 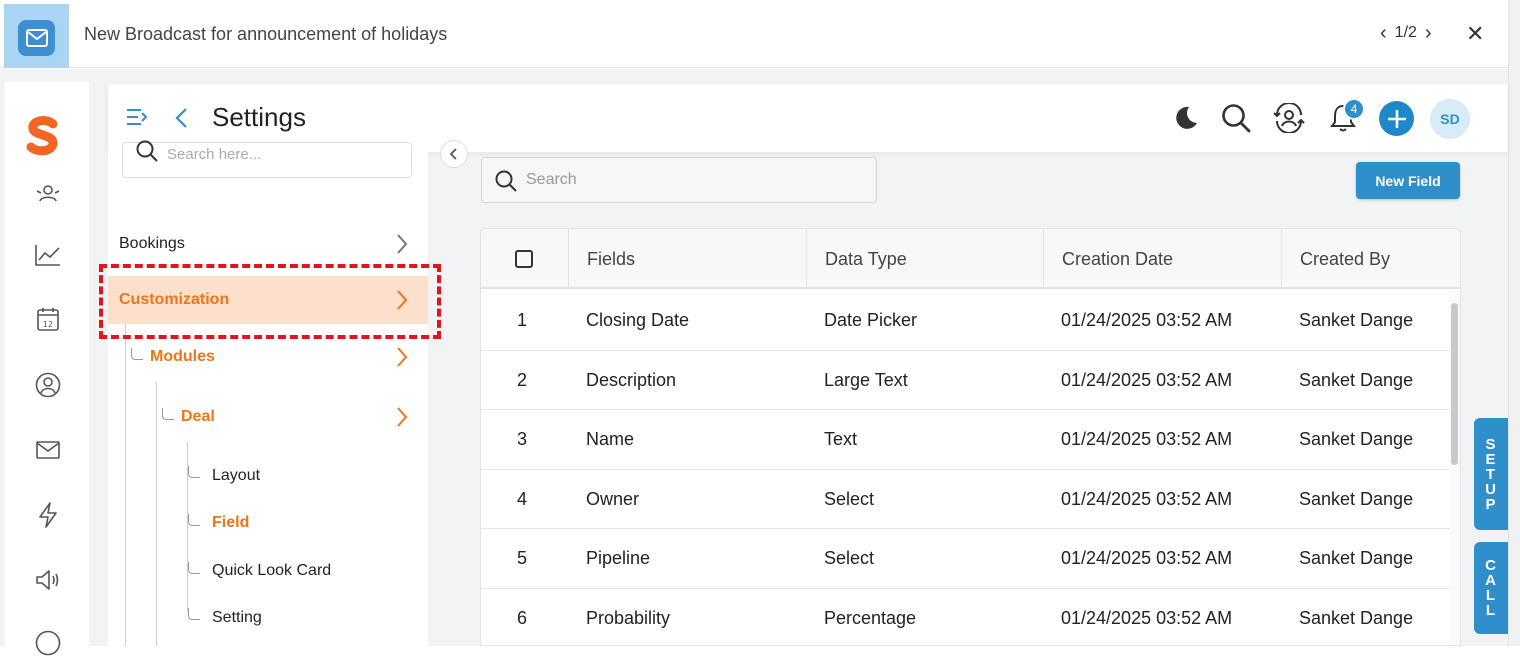 What do you see at coordinates (1491, 474) in the screenshot?
I see `setup-side-tab: S E T U P` at bounding box center [1491, 474].